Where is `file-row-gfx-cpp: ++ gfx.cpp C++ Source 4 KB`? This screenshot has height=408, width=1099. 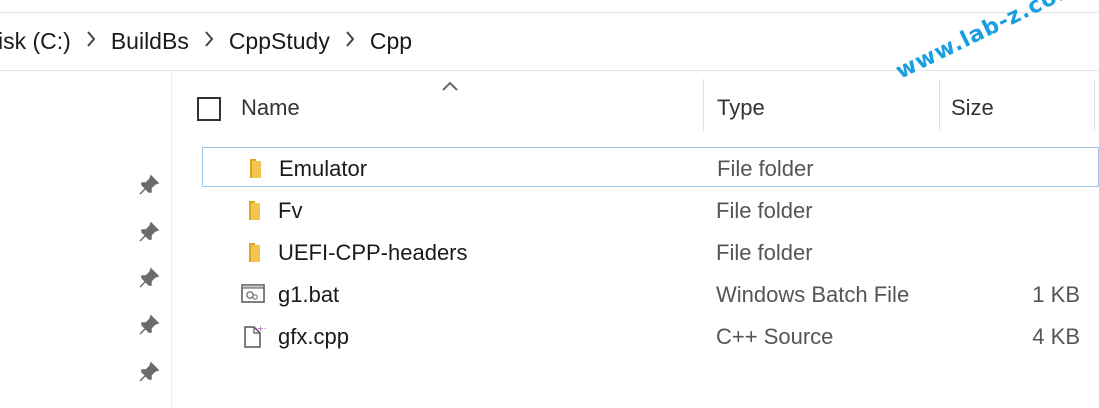
file-row-gfx-cpp: ++ gfx.cpp C++ Source 4 KB is located at coordinates (650, 336).